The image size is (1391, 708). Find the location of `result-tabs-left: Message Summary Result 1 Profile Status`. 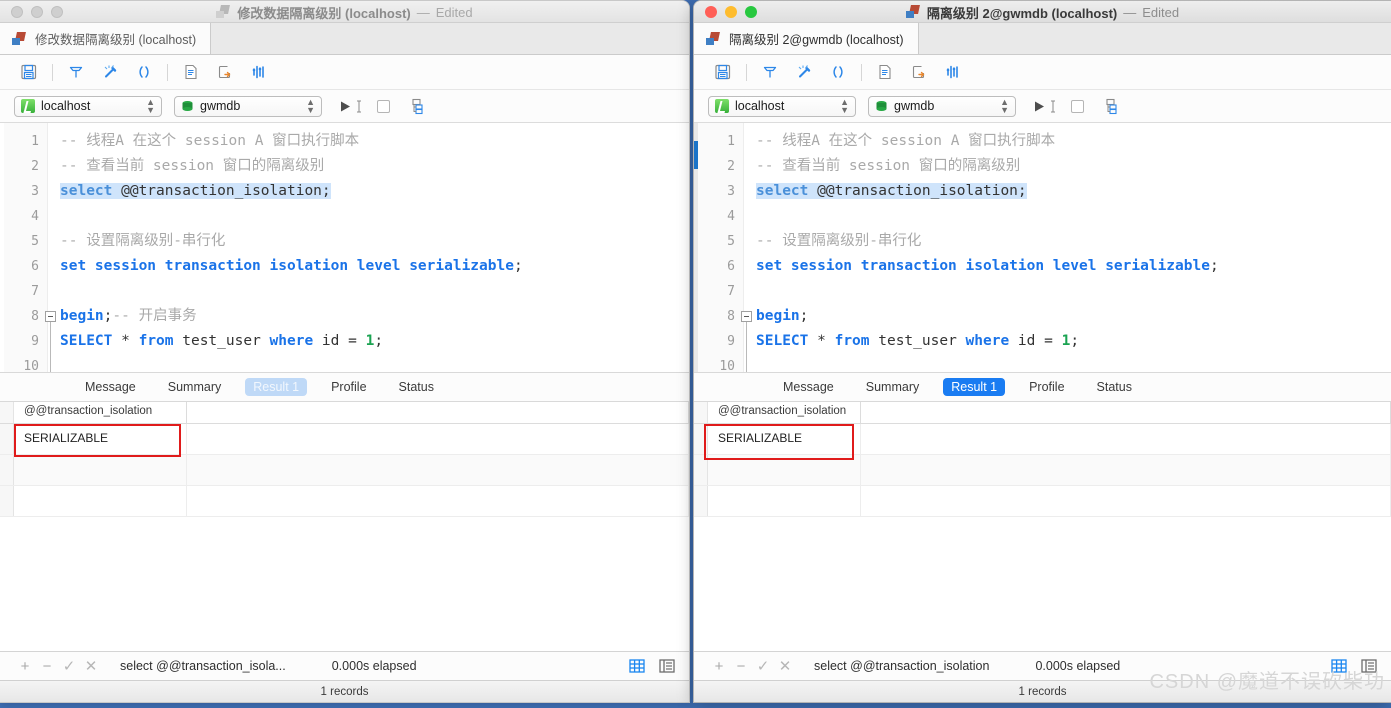

result-tabs-left: Message Summary Result 1 Profile Status is located at coordinates (344, 387).